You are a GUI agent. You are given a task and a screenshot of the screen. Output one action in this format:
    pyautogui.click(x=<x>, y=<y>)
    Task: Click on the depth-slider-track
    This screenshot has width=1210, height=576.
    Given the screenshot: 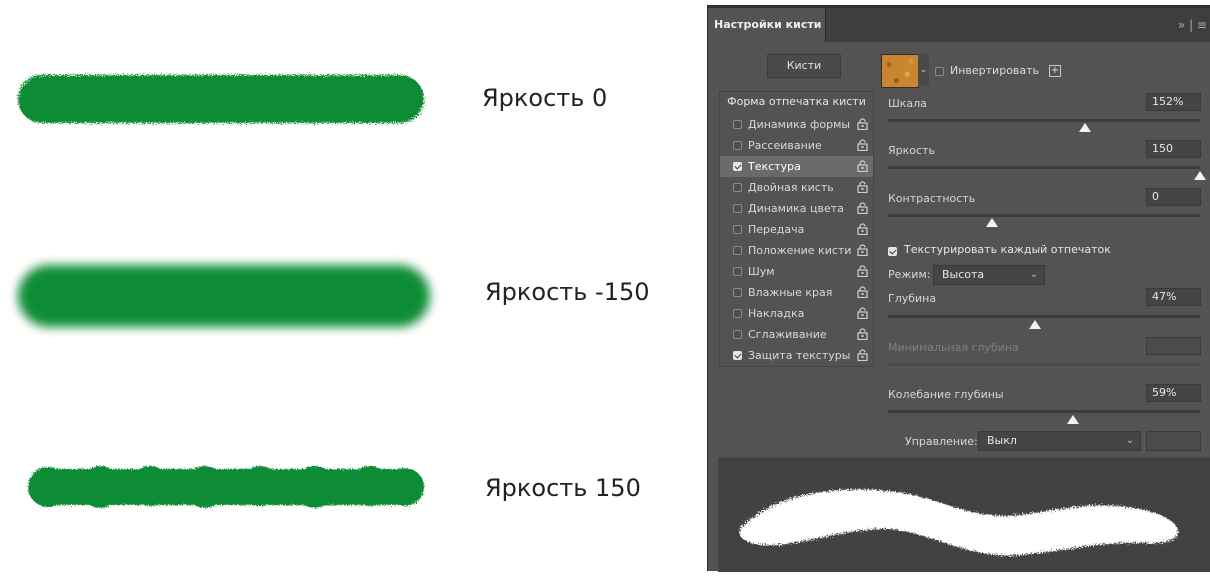 What is the action you would take?
    pyautogui.click(x=1044, y=316)
    